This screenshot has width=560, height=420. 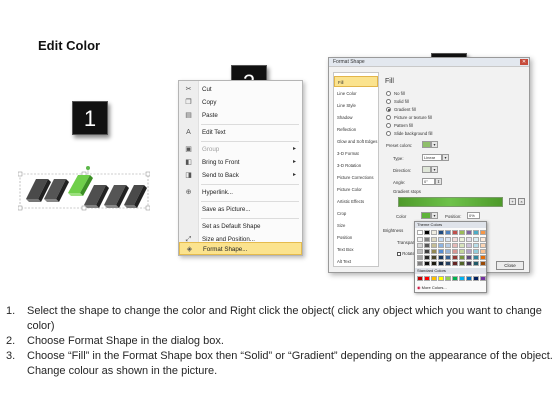 I want to click on nav-item-crop: Crop, so click(x=356, y=213).